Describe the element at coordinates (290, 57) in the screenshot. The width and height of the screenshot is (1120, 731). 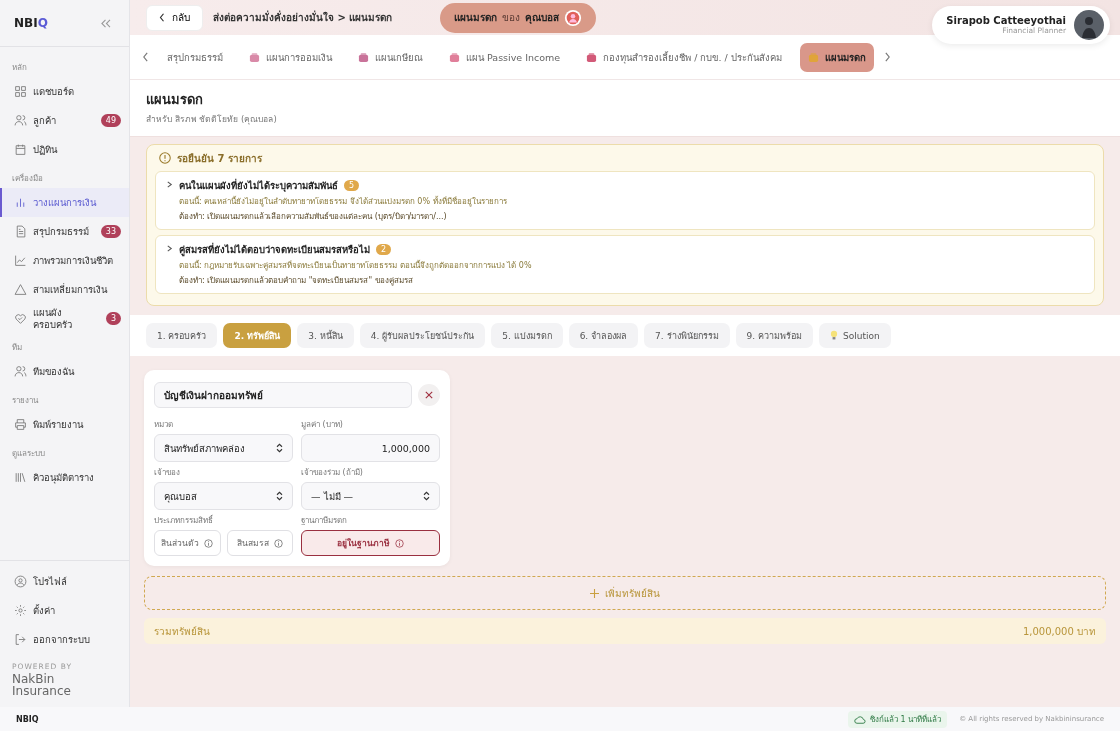
I see `plan-tab: แผนการออมเงิน` at that location.